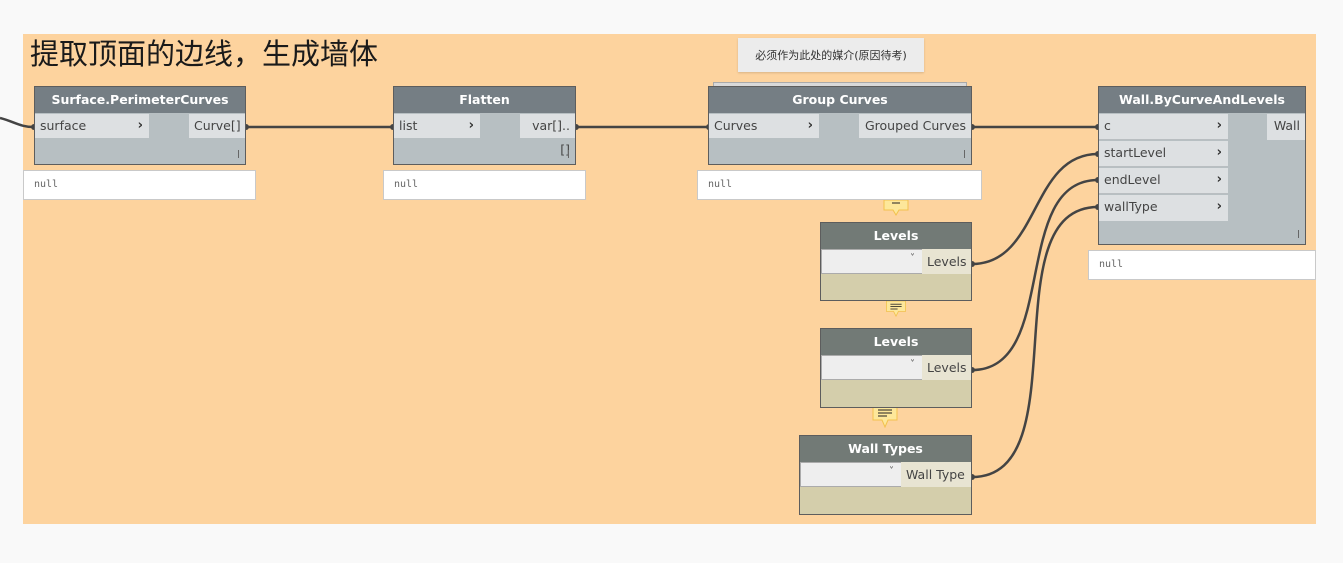  Describe the element at coordinates (140, 100) in the screenshot. I see `node-title: Surface.PerimeterCurves` at that location.